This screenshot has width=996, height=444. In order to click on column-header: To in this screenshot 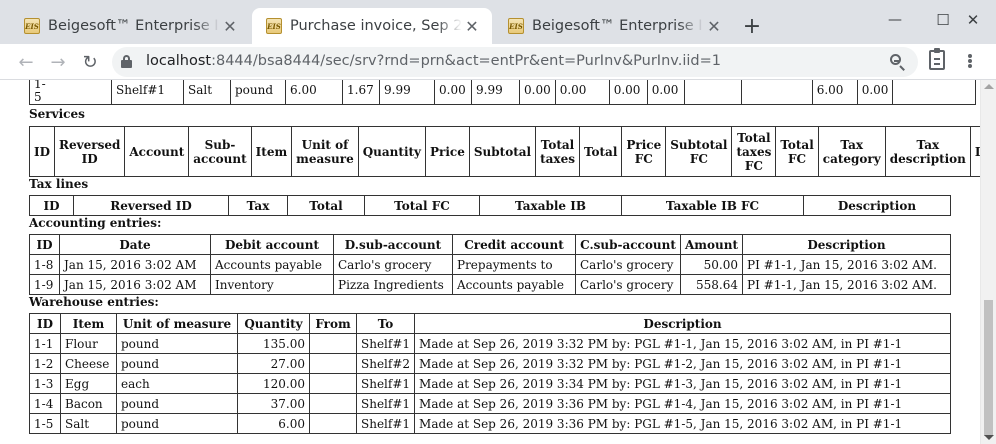, I will do `click(385, 323)`.